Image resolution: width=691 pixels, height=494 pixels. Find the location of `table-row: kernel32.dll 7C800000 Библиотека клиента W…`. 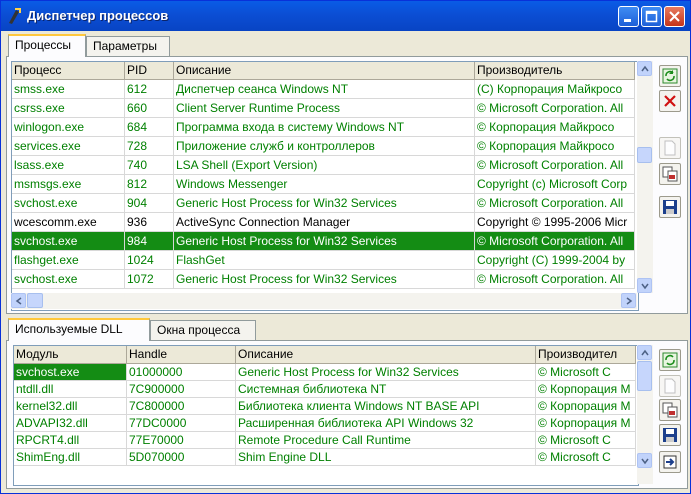

table-row: kernel32.dll 7C800000 Библиотека клиента W… is located at coordinates (325, 406).